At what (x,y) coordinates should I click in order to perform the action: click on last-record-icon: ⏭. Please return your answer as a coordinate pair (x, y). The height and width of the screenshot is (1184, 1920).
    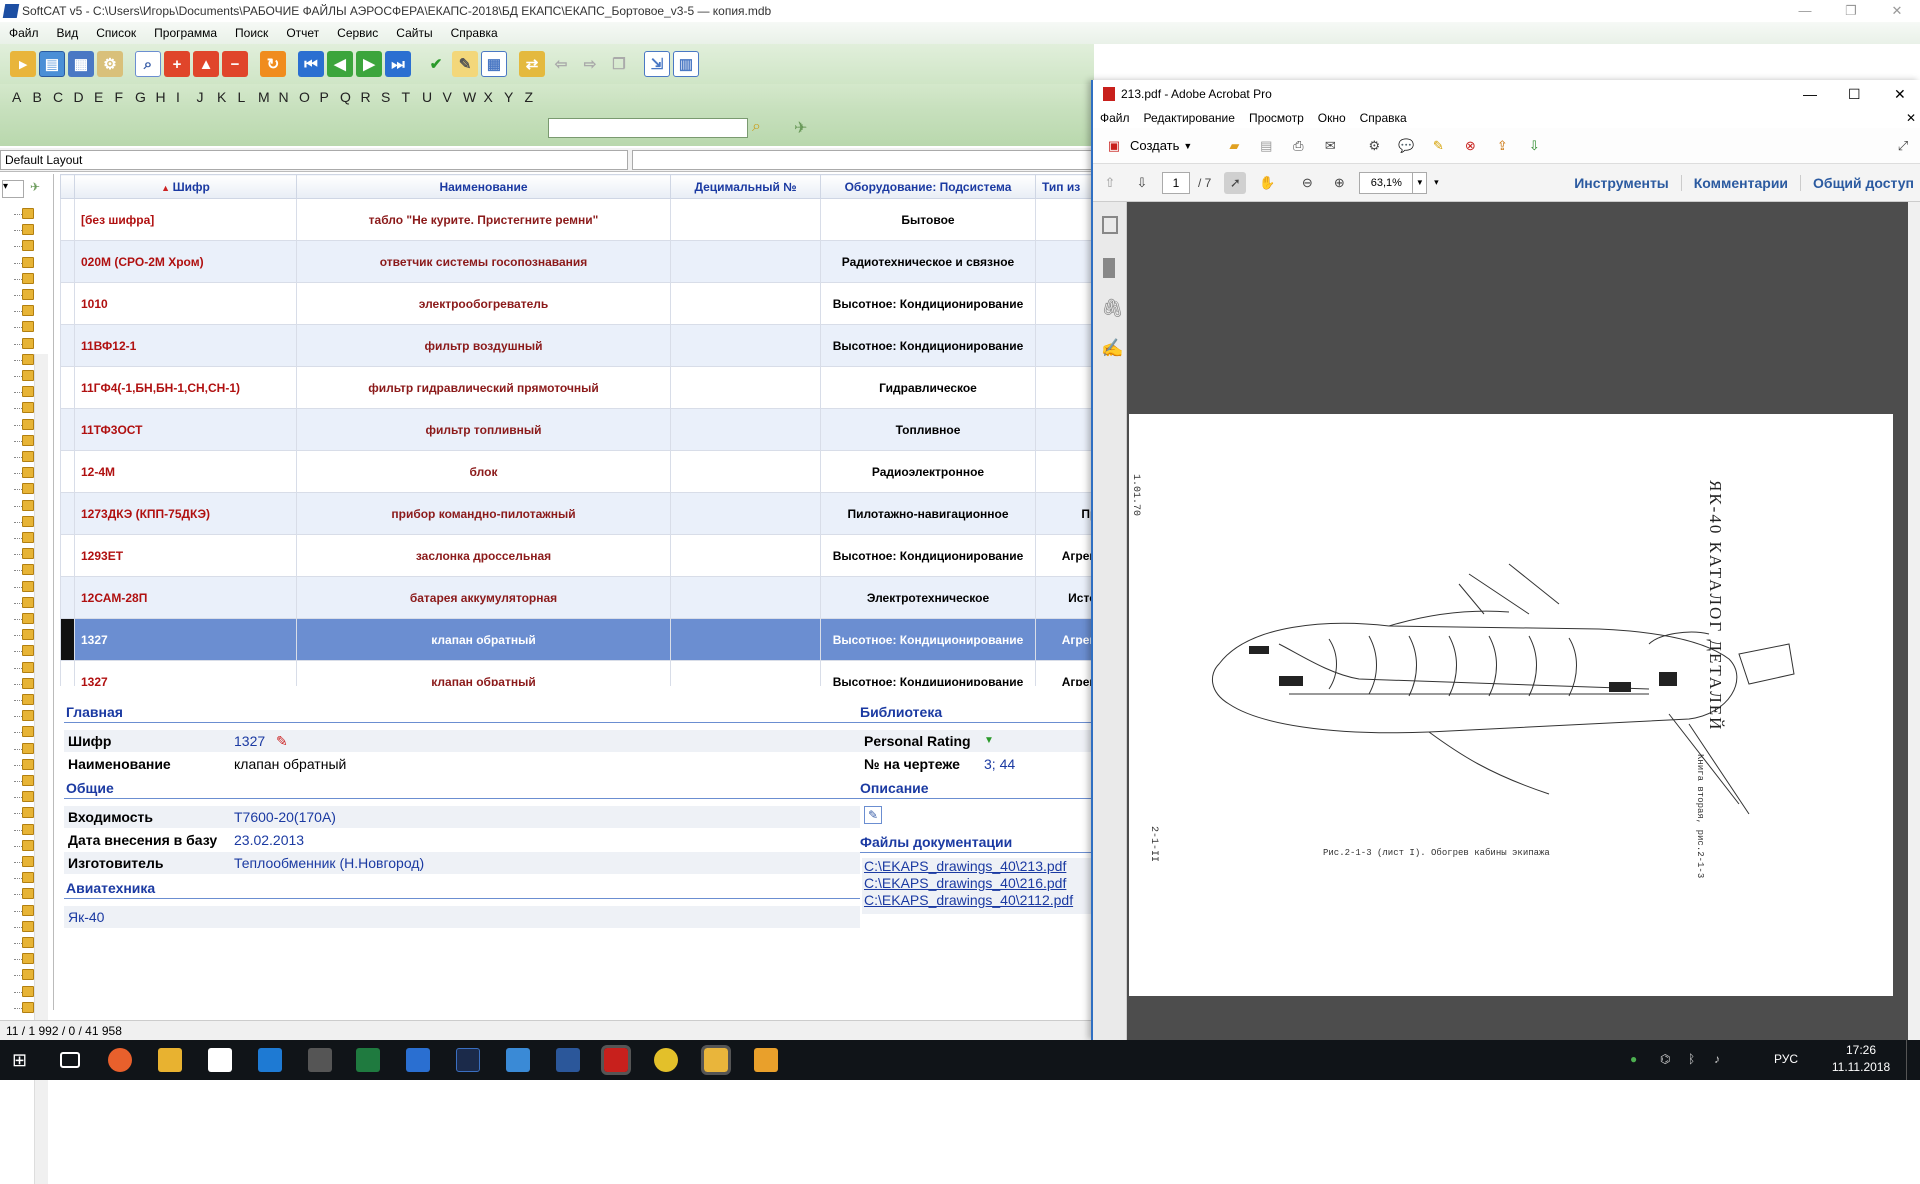
    Looking at the image, I should click on (398, 64).